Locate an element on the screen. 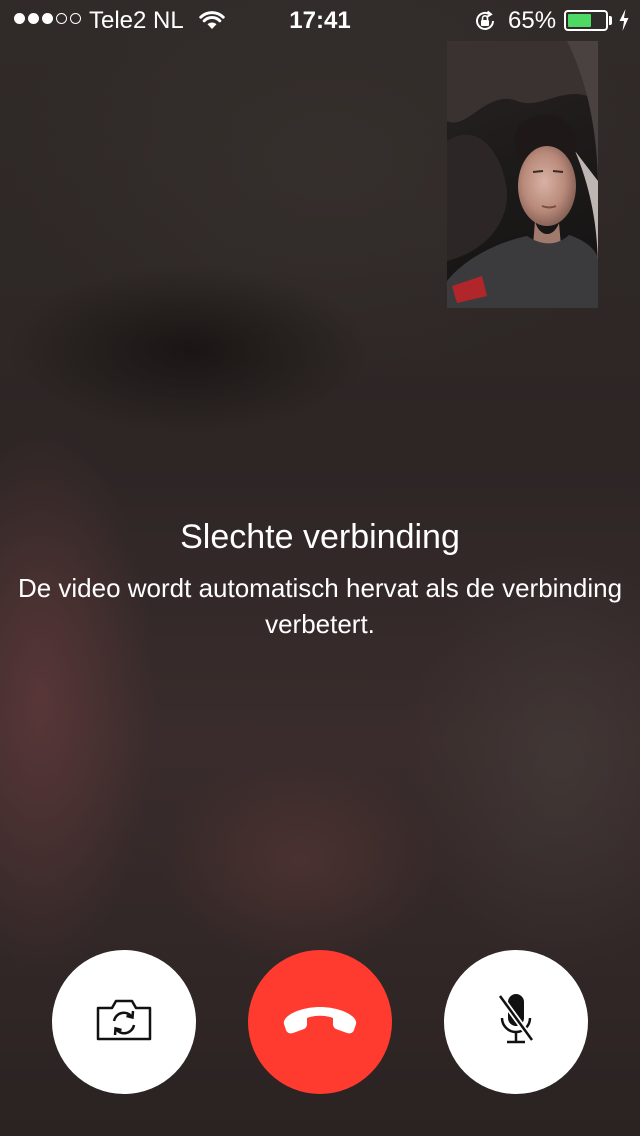 This screenshot has width=640, height=1136. battery-tip is located at coordinates (610, 20).